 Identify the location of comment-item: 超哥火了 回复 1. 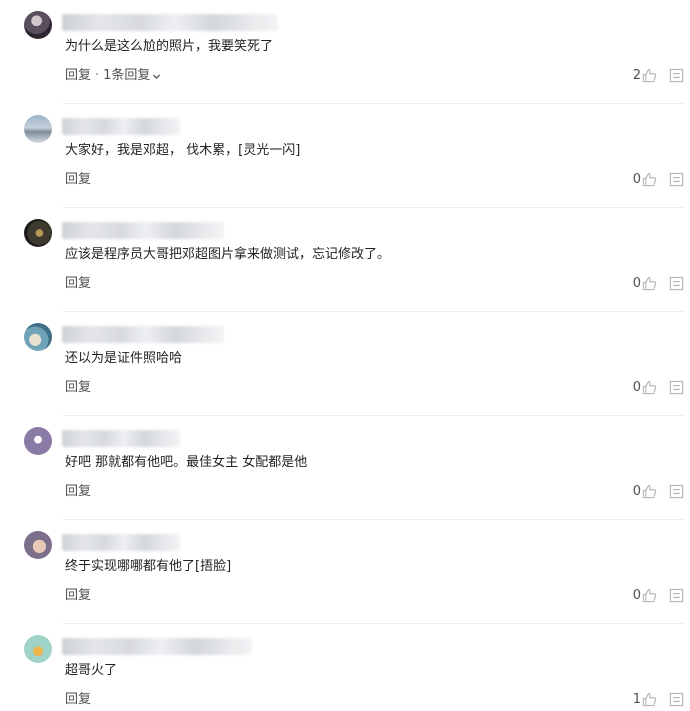
(345, 667).